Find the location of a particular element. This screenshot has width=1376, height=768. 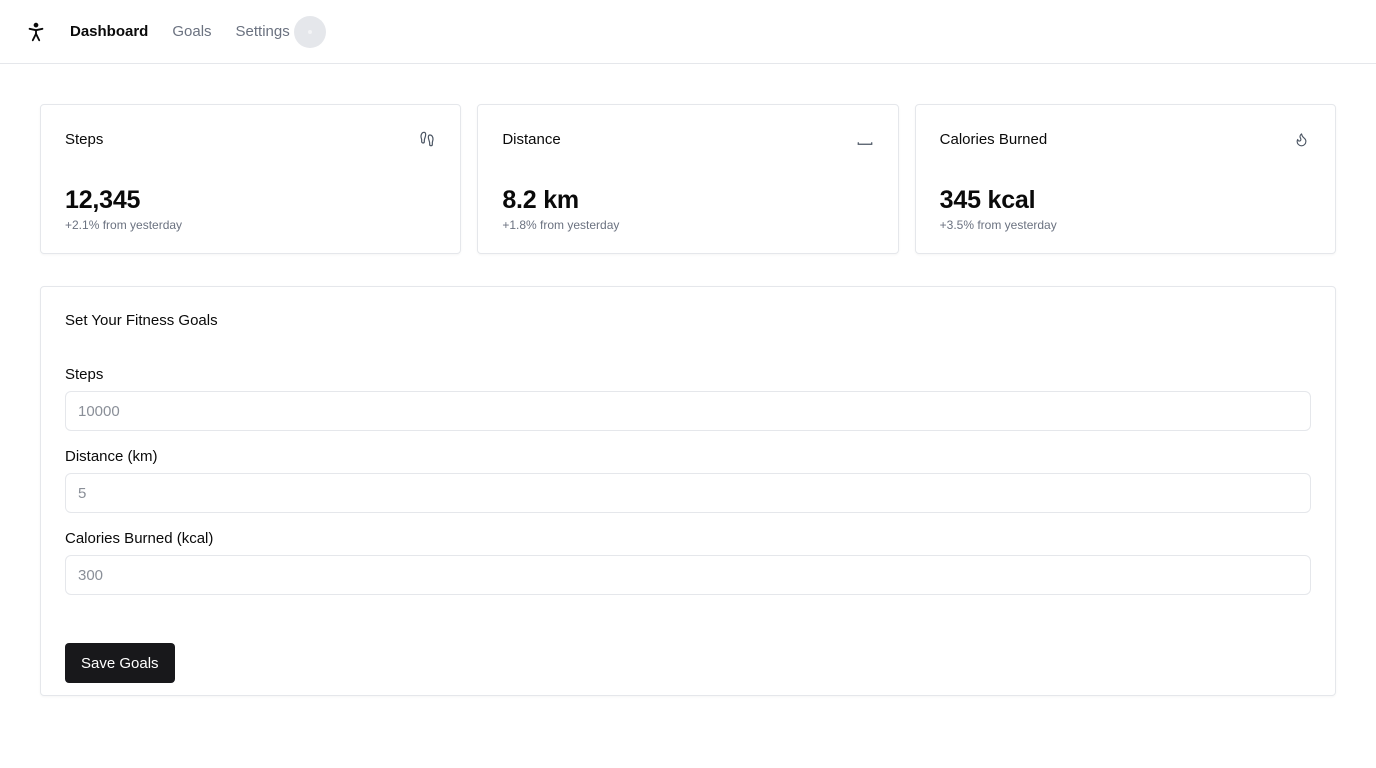

flame-icon is located at coordinates (1302, 139).